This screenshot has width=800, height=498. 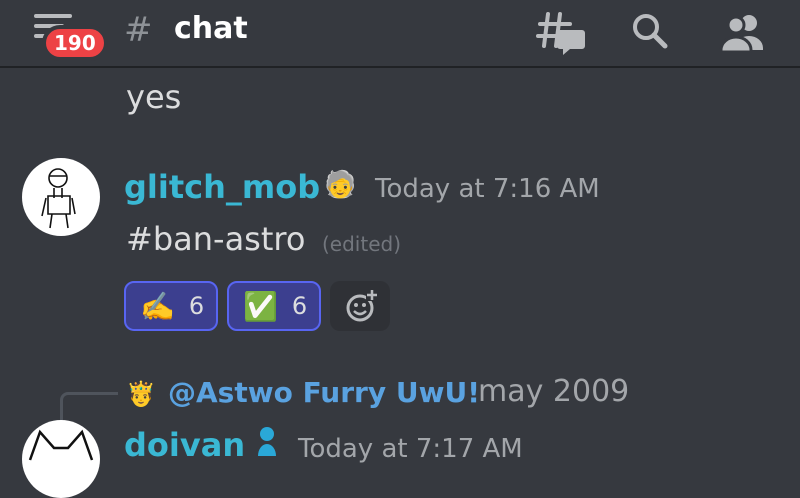 I want to click on timestamp: Today at 7:17 AM, so click(x=410, y=449).